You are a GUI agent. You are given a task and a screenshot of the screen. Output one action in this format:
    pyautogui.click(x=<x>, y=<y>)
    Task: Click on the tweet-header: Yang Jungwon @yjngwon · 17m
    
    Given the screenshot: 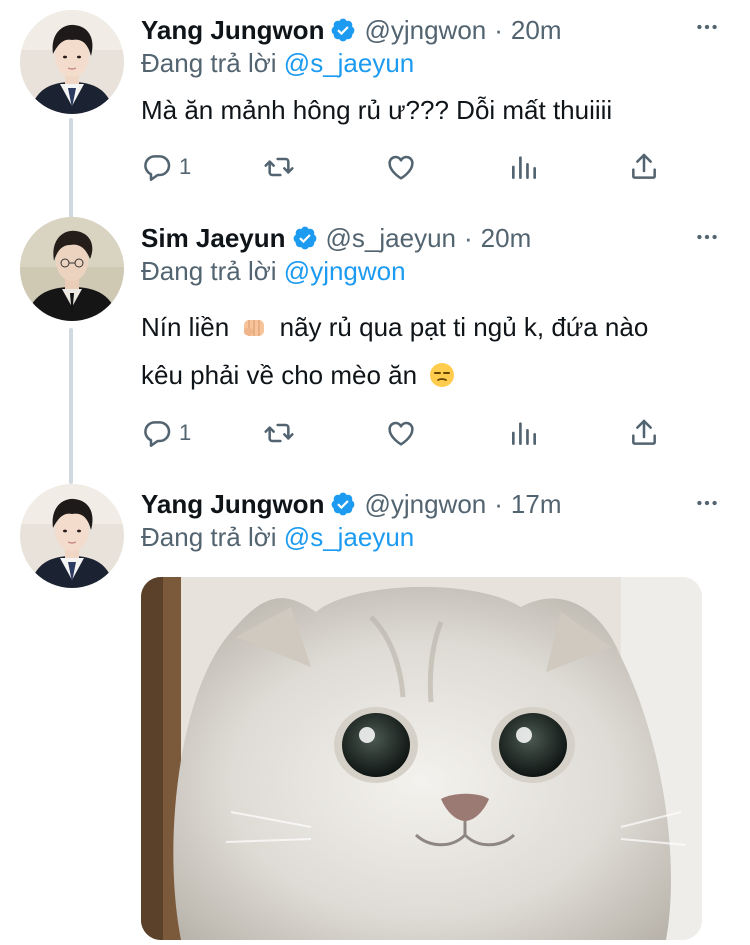 What is the action you would take?
    pyautogui.click(x=445, y=504)
    